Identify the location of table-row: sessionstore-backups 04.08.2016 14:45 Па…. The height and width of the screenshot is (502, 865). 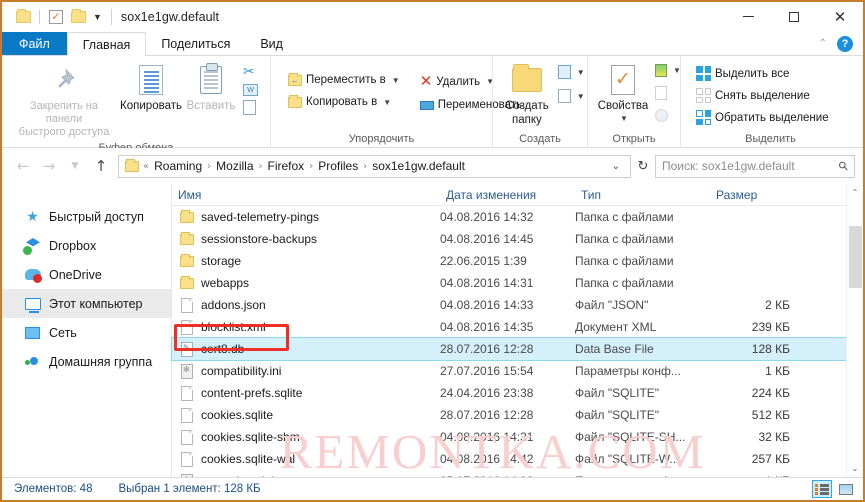
(517, 239).